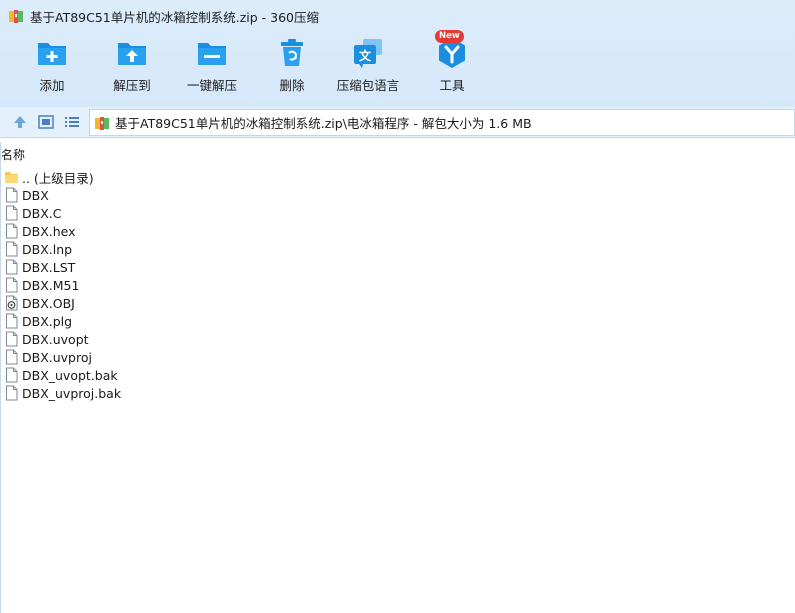 This screenshot has height=613, width=795. Describe the element at coordinates (70, 375) in the screenshot. I see `file-name: DBX_uvopt.bak` at that location.